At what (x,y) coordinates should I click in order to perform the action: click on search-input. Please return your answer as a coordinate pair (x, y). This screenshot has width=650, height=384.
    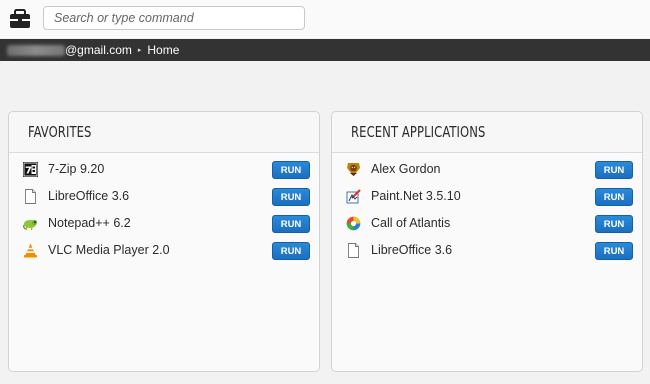
    Looking at the image, I should click on (174, 18).